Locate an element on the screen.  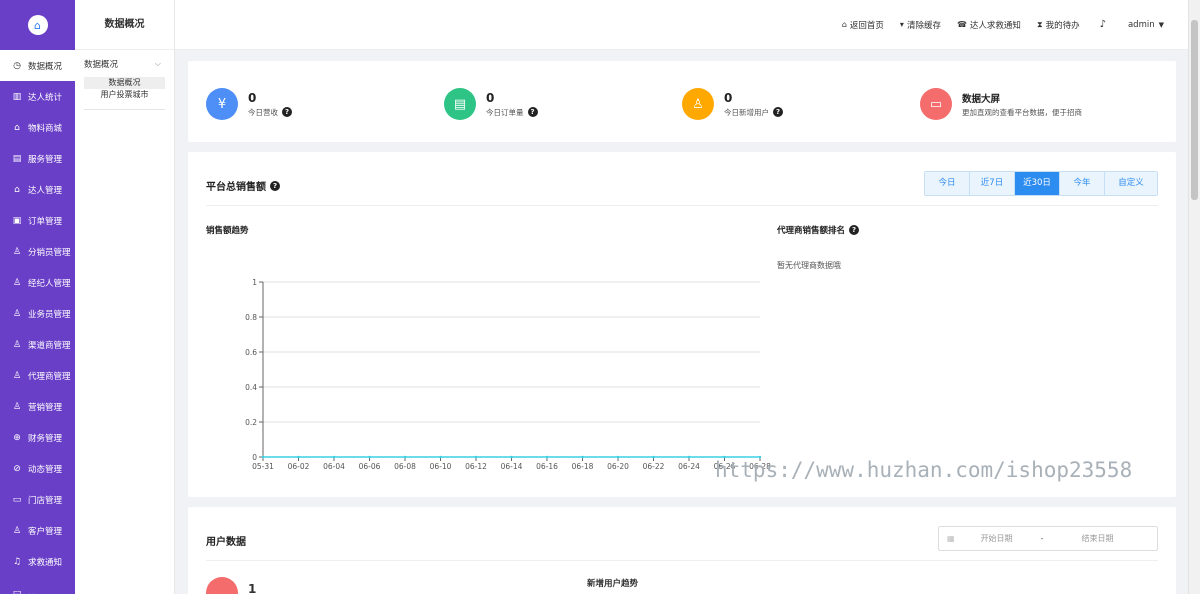
sidebar-item: ▤ 服务管理 is located at coordinates (37, 158).